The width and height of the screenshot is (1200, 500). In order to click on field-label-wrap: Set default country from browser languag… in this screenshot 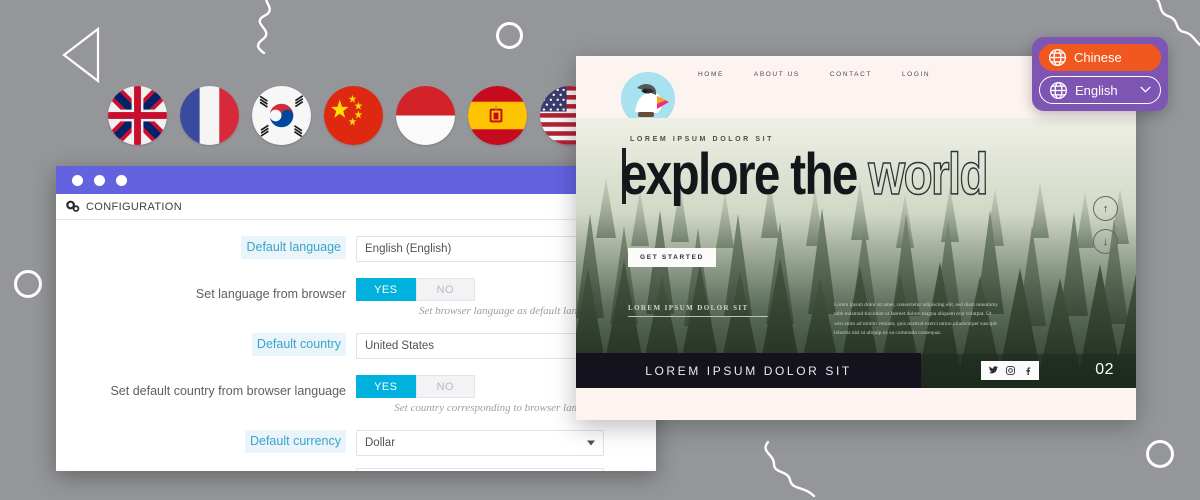, I will do `click(206, 389)`.